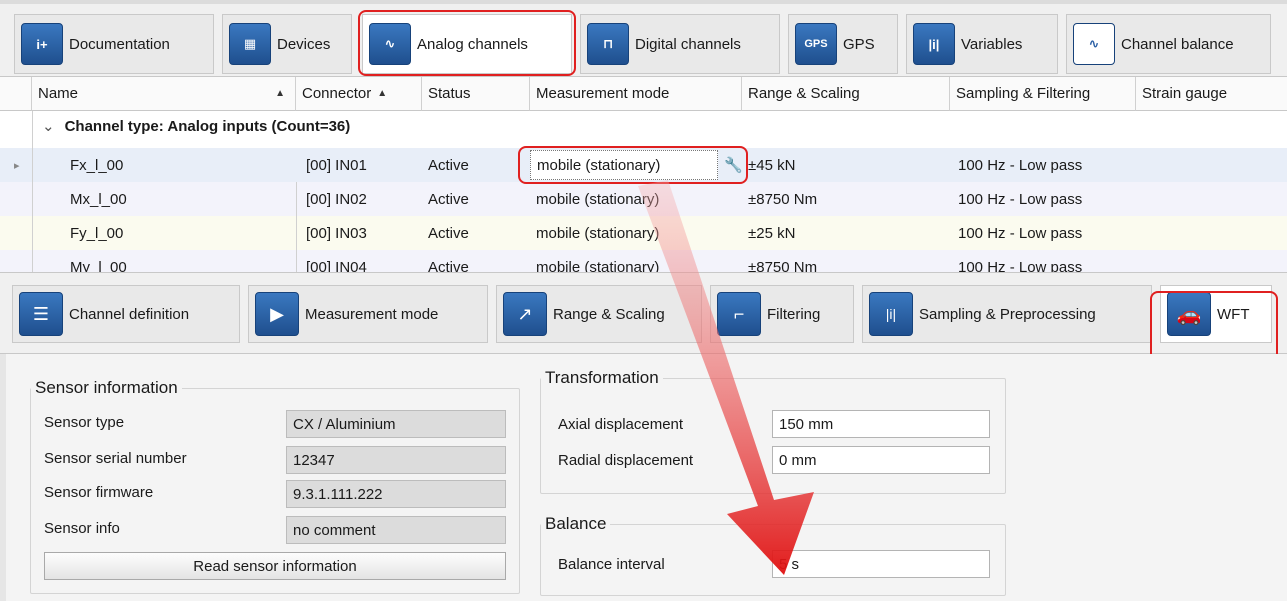 This screenshot has height=601, width=1287. Describe the element at coordinates (207, 126) in the screenshot. I see `group-label: Channel type: Analog inputs (Count=36)` at that location.